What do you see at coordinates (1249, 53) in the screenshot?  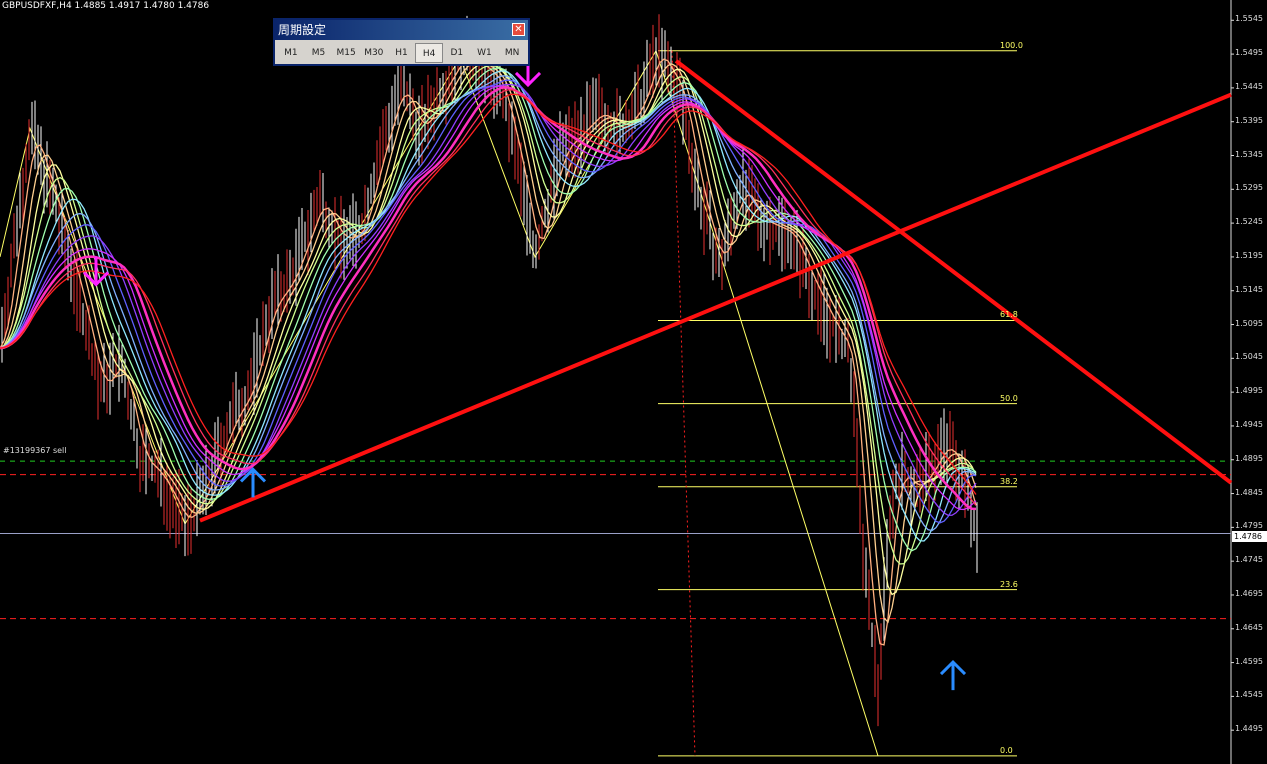 I see `price-tick: 1.5495` at bounding box center [1249, 53].